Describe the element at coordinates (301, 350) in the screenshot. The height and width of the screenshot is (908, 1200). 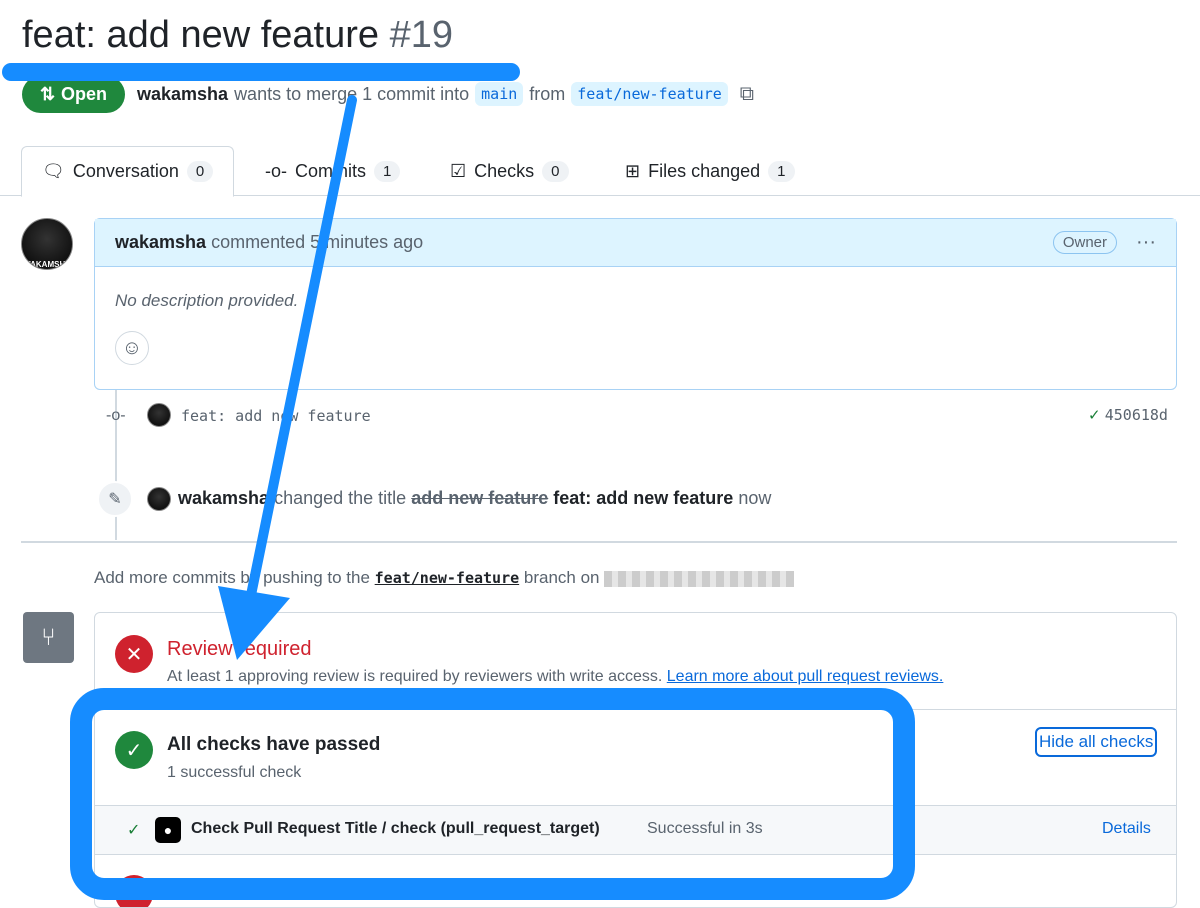
I see `arrow-shaft` at that location.